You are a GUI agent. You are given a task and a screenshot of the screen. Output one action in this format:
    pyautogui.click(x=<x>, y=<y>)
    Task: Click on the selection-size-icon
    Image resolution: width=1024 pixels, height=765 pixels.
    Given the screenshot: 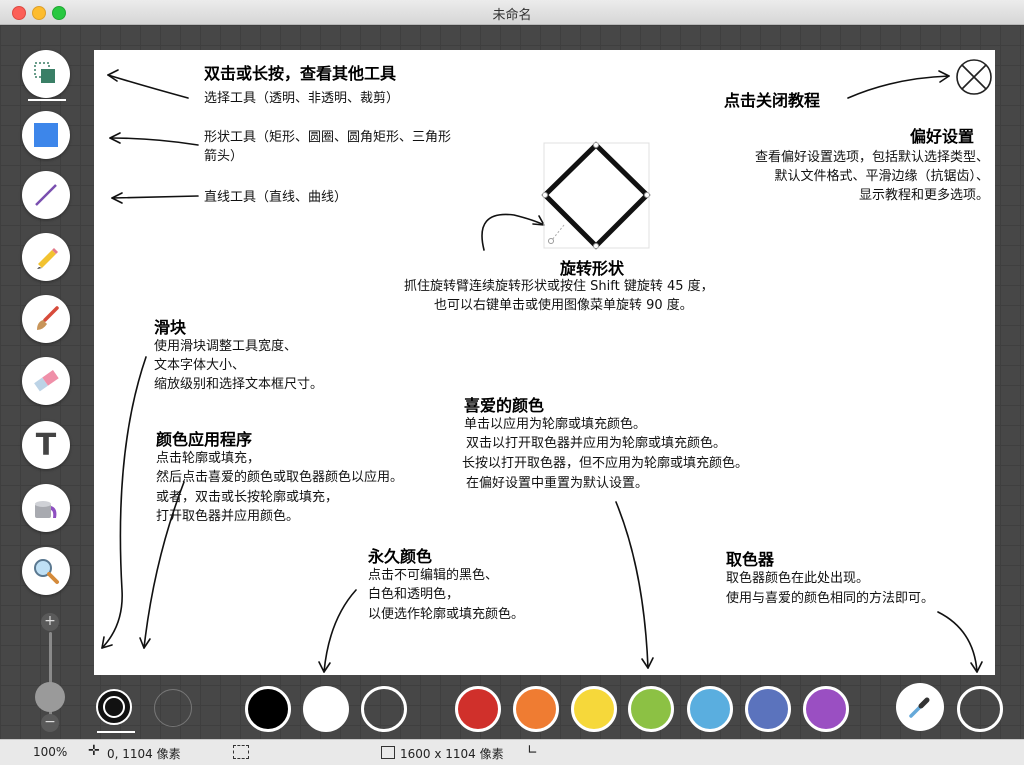 What is the action you would take?
    pyautogui.click(x=241, y=752)
    